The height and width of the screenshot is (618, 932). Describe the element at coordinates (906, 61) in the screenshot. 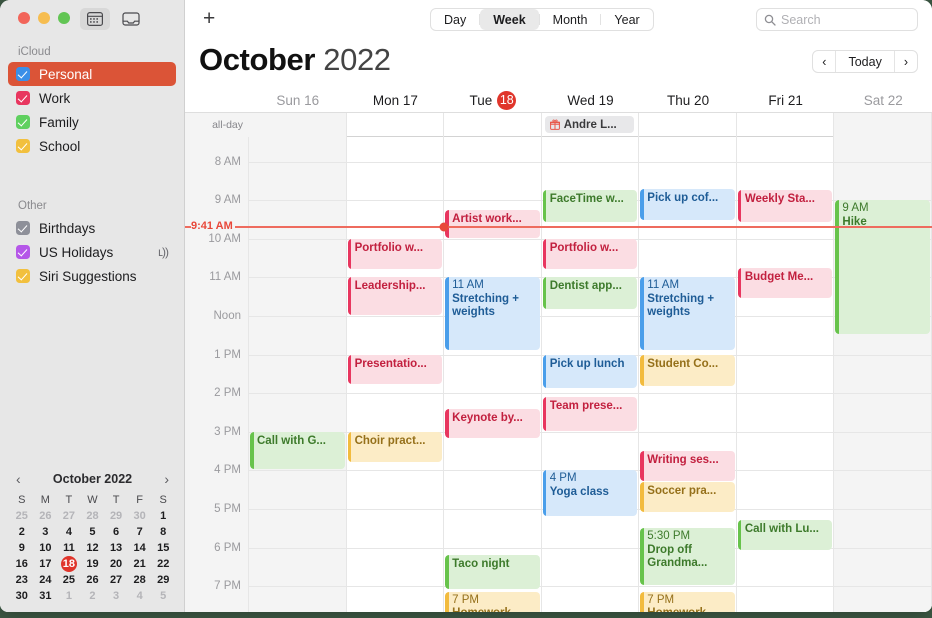

I see `next-week-button: ›` at that location.